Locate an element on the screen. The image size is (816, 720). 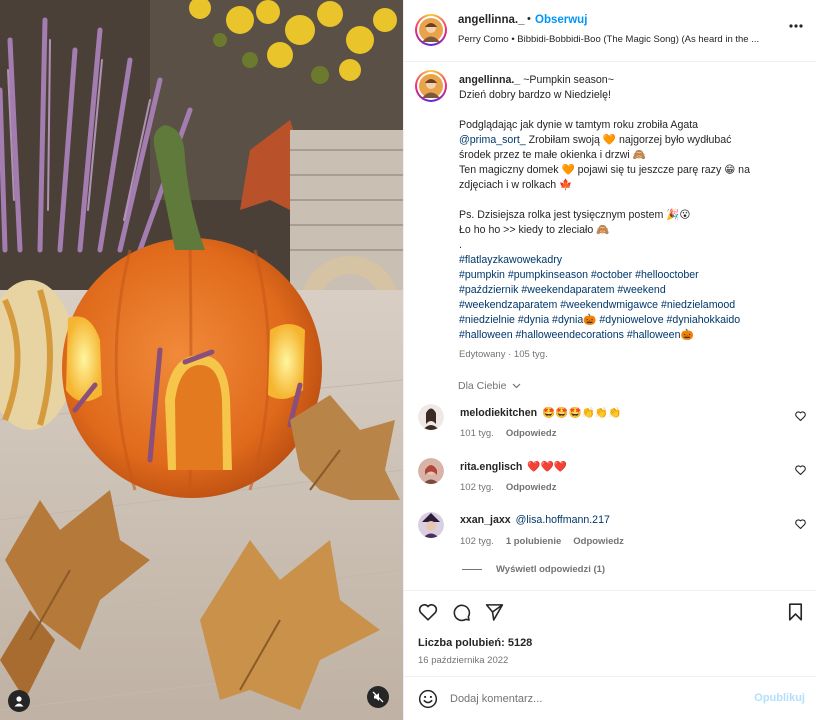
comment-mention: @lisa.hoffmann.217 is located at coordinates (563, 520).